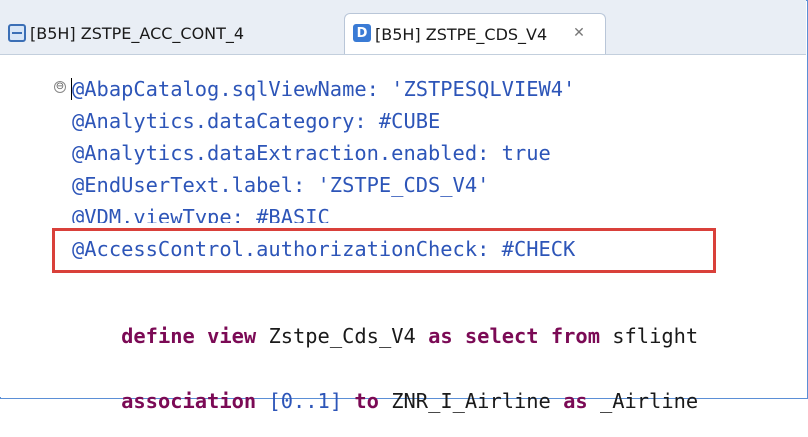 The image size is (808, 437). I want to click on code-line-2: @Analytics.dataCategory: #CUBE, so click(256, 121).